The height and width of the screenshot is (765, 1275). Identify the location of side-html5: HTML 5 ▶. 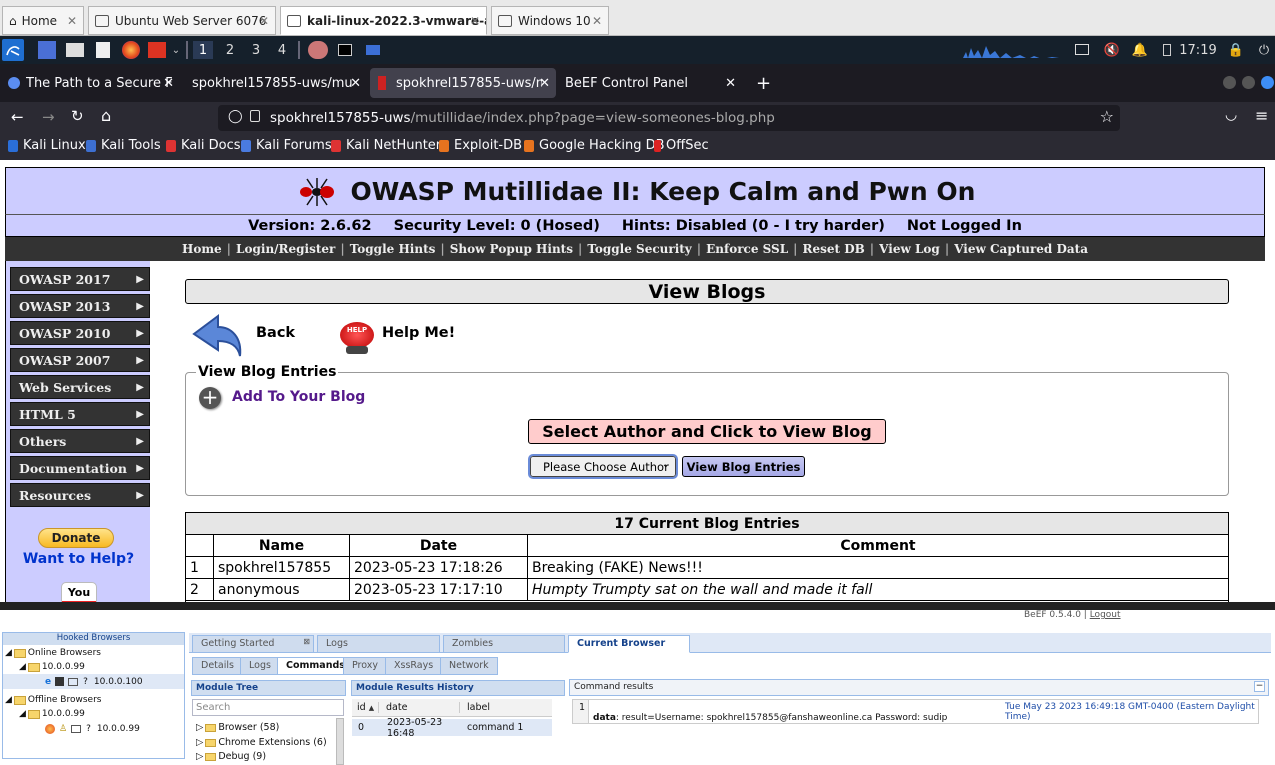
(80, 414).